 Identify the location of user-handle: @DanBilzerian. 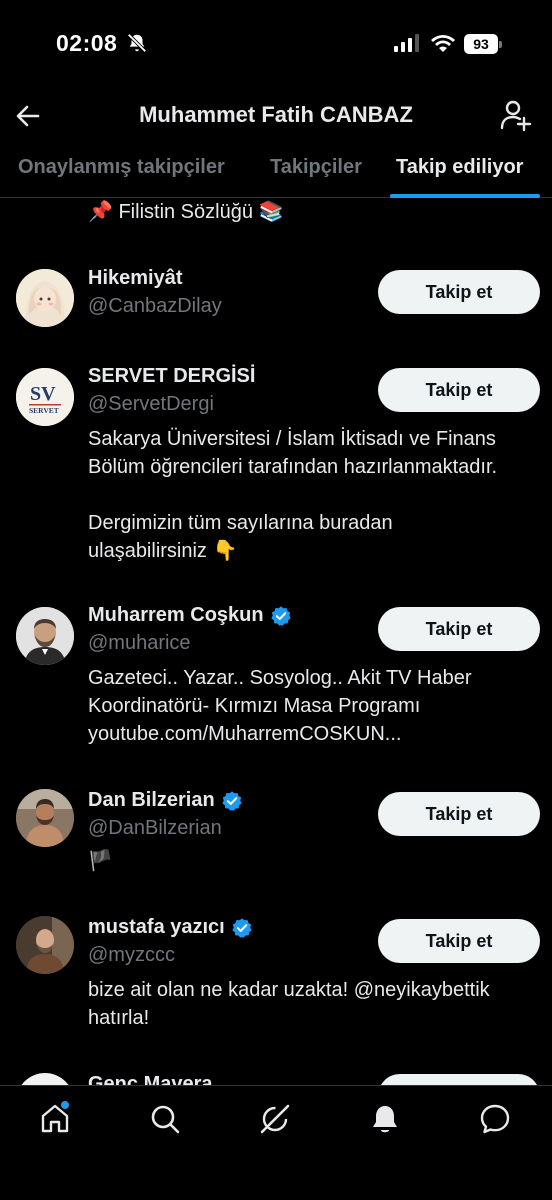
(155, 828).